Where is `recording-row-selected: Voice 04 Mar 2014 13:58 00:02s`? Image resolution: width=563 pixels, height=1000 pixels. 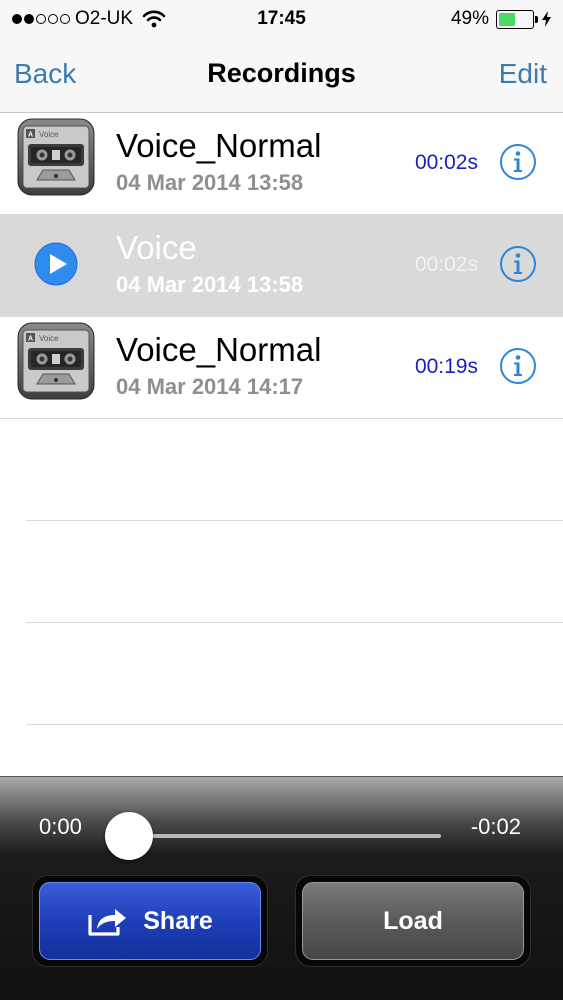
recording-row-selected: Voice 04 Mar 2014 13:58 00:02s is located at coordinates (281, 266).